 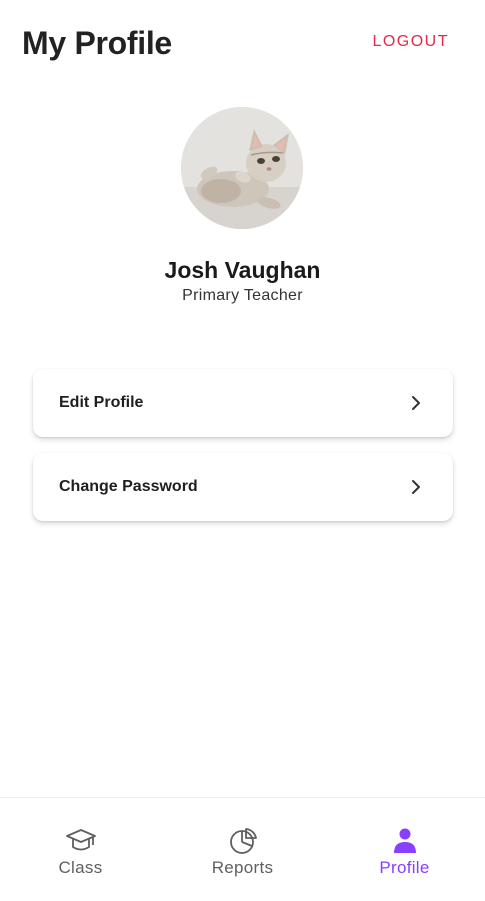 What do you see at coordinates (404, 867) in the screenshot?
I see `nav-label-profile: Profile` at bounding box center [404, 867].